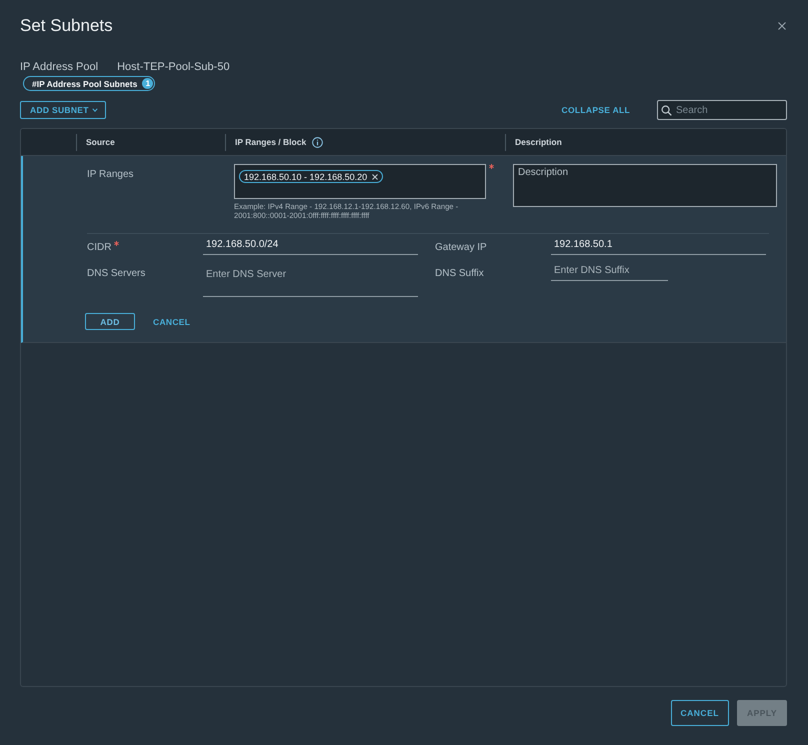  I want to click on field-label: CIDR, so click(99, 248).